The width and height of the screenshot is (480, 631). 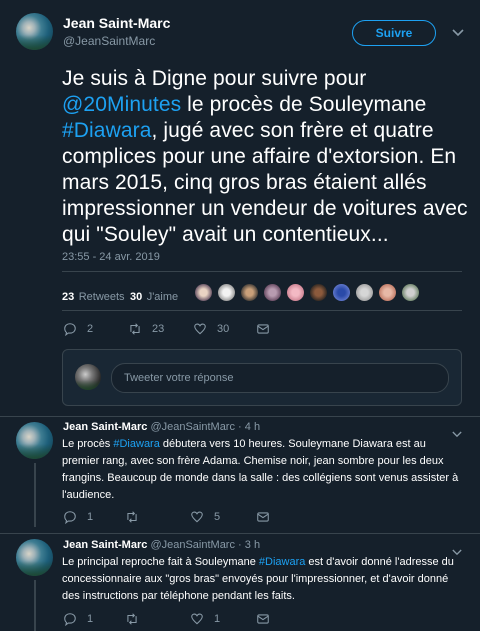 I want to click on reply-input: Tweeter votre réponse, so click(x=280, y=378).